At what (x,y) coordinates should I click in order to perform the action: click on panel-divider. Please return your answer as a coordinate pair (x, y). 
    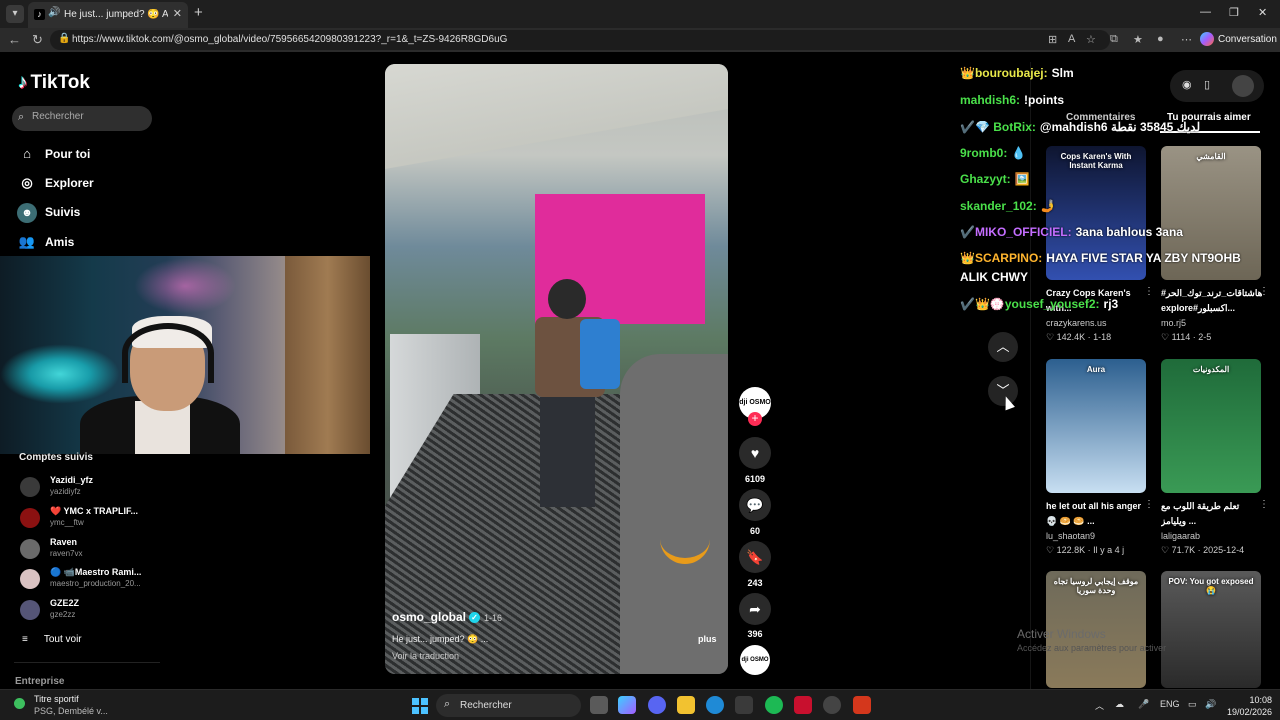
    Looking at the image, I should click on (1030, 377).